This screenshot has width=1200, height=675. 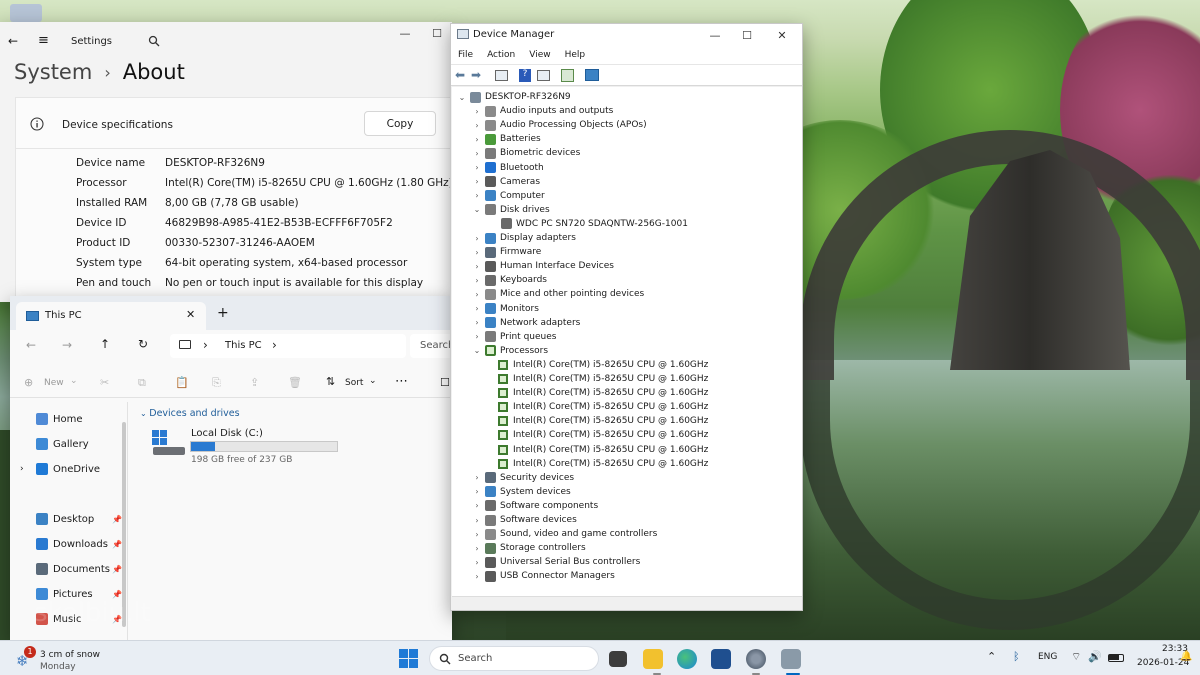 I want to click on device-specs-header: Device specifications Copy, so click(x=233, y=123).